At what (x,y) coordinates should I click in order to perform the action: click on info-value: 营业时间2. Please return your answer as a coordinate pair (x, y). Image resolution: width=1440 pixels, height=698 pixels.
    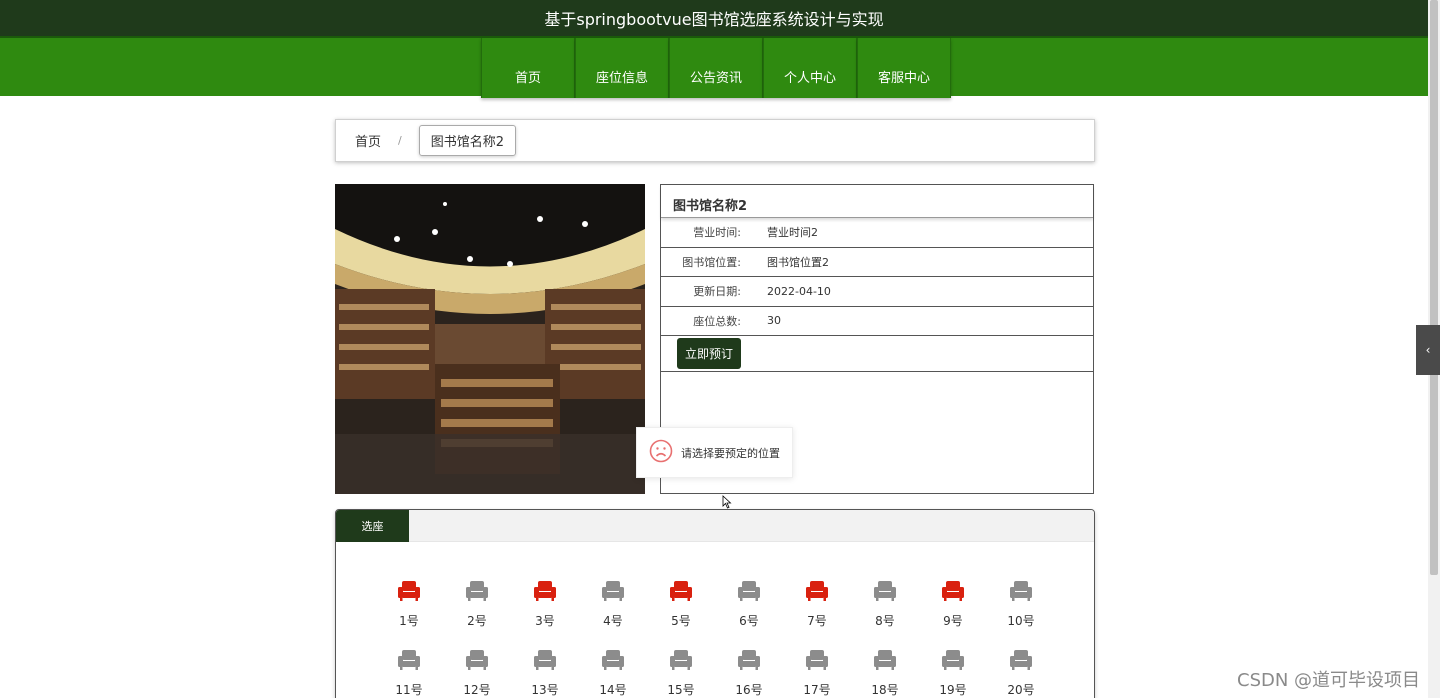
    Looking at the image, I should click on (792, 233).